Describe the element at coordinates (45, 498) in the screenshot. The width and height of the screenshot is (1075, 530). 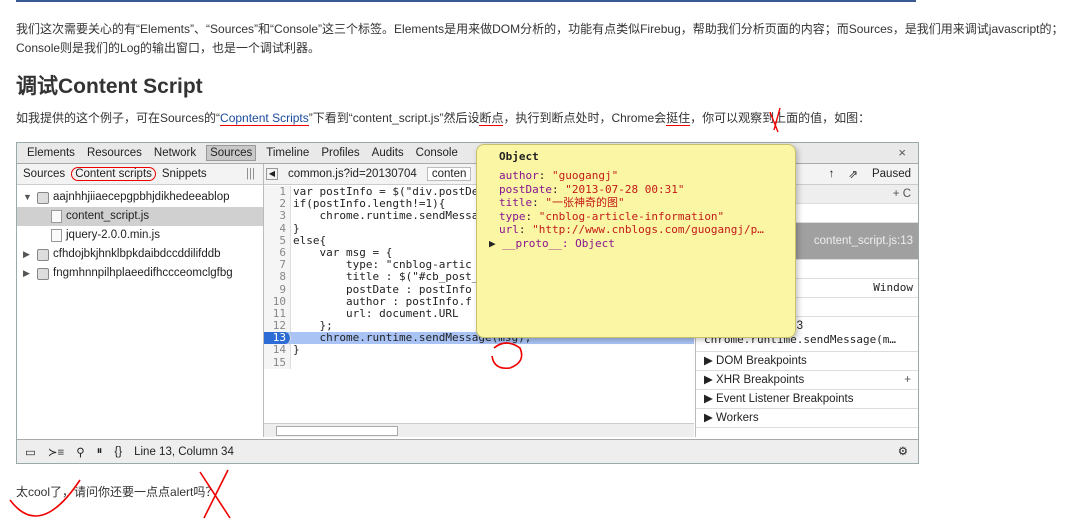
I see `annotation-swoosh` at that location.